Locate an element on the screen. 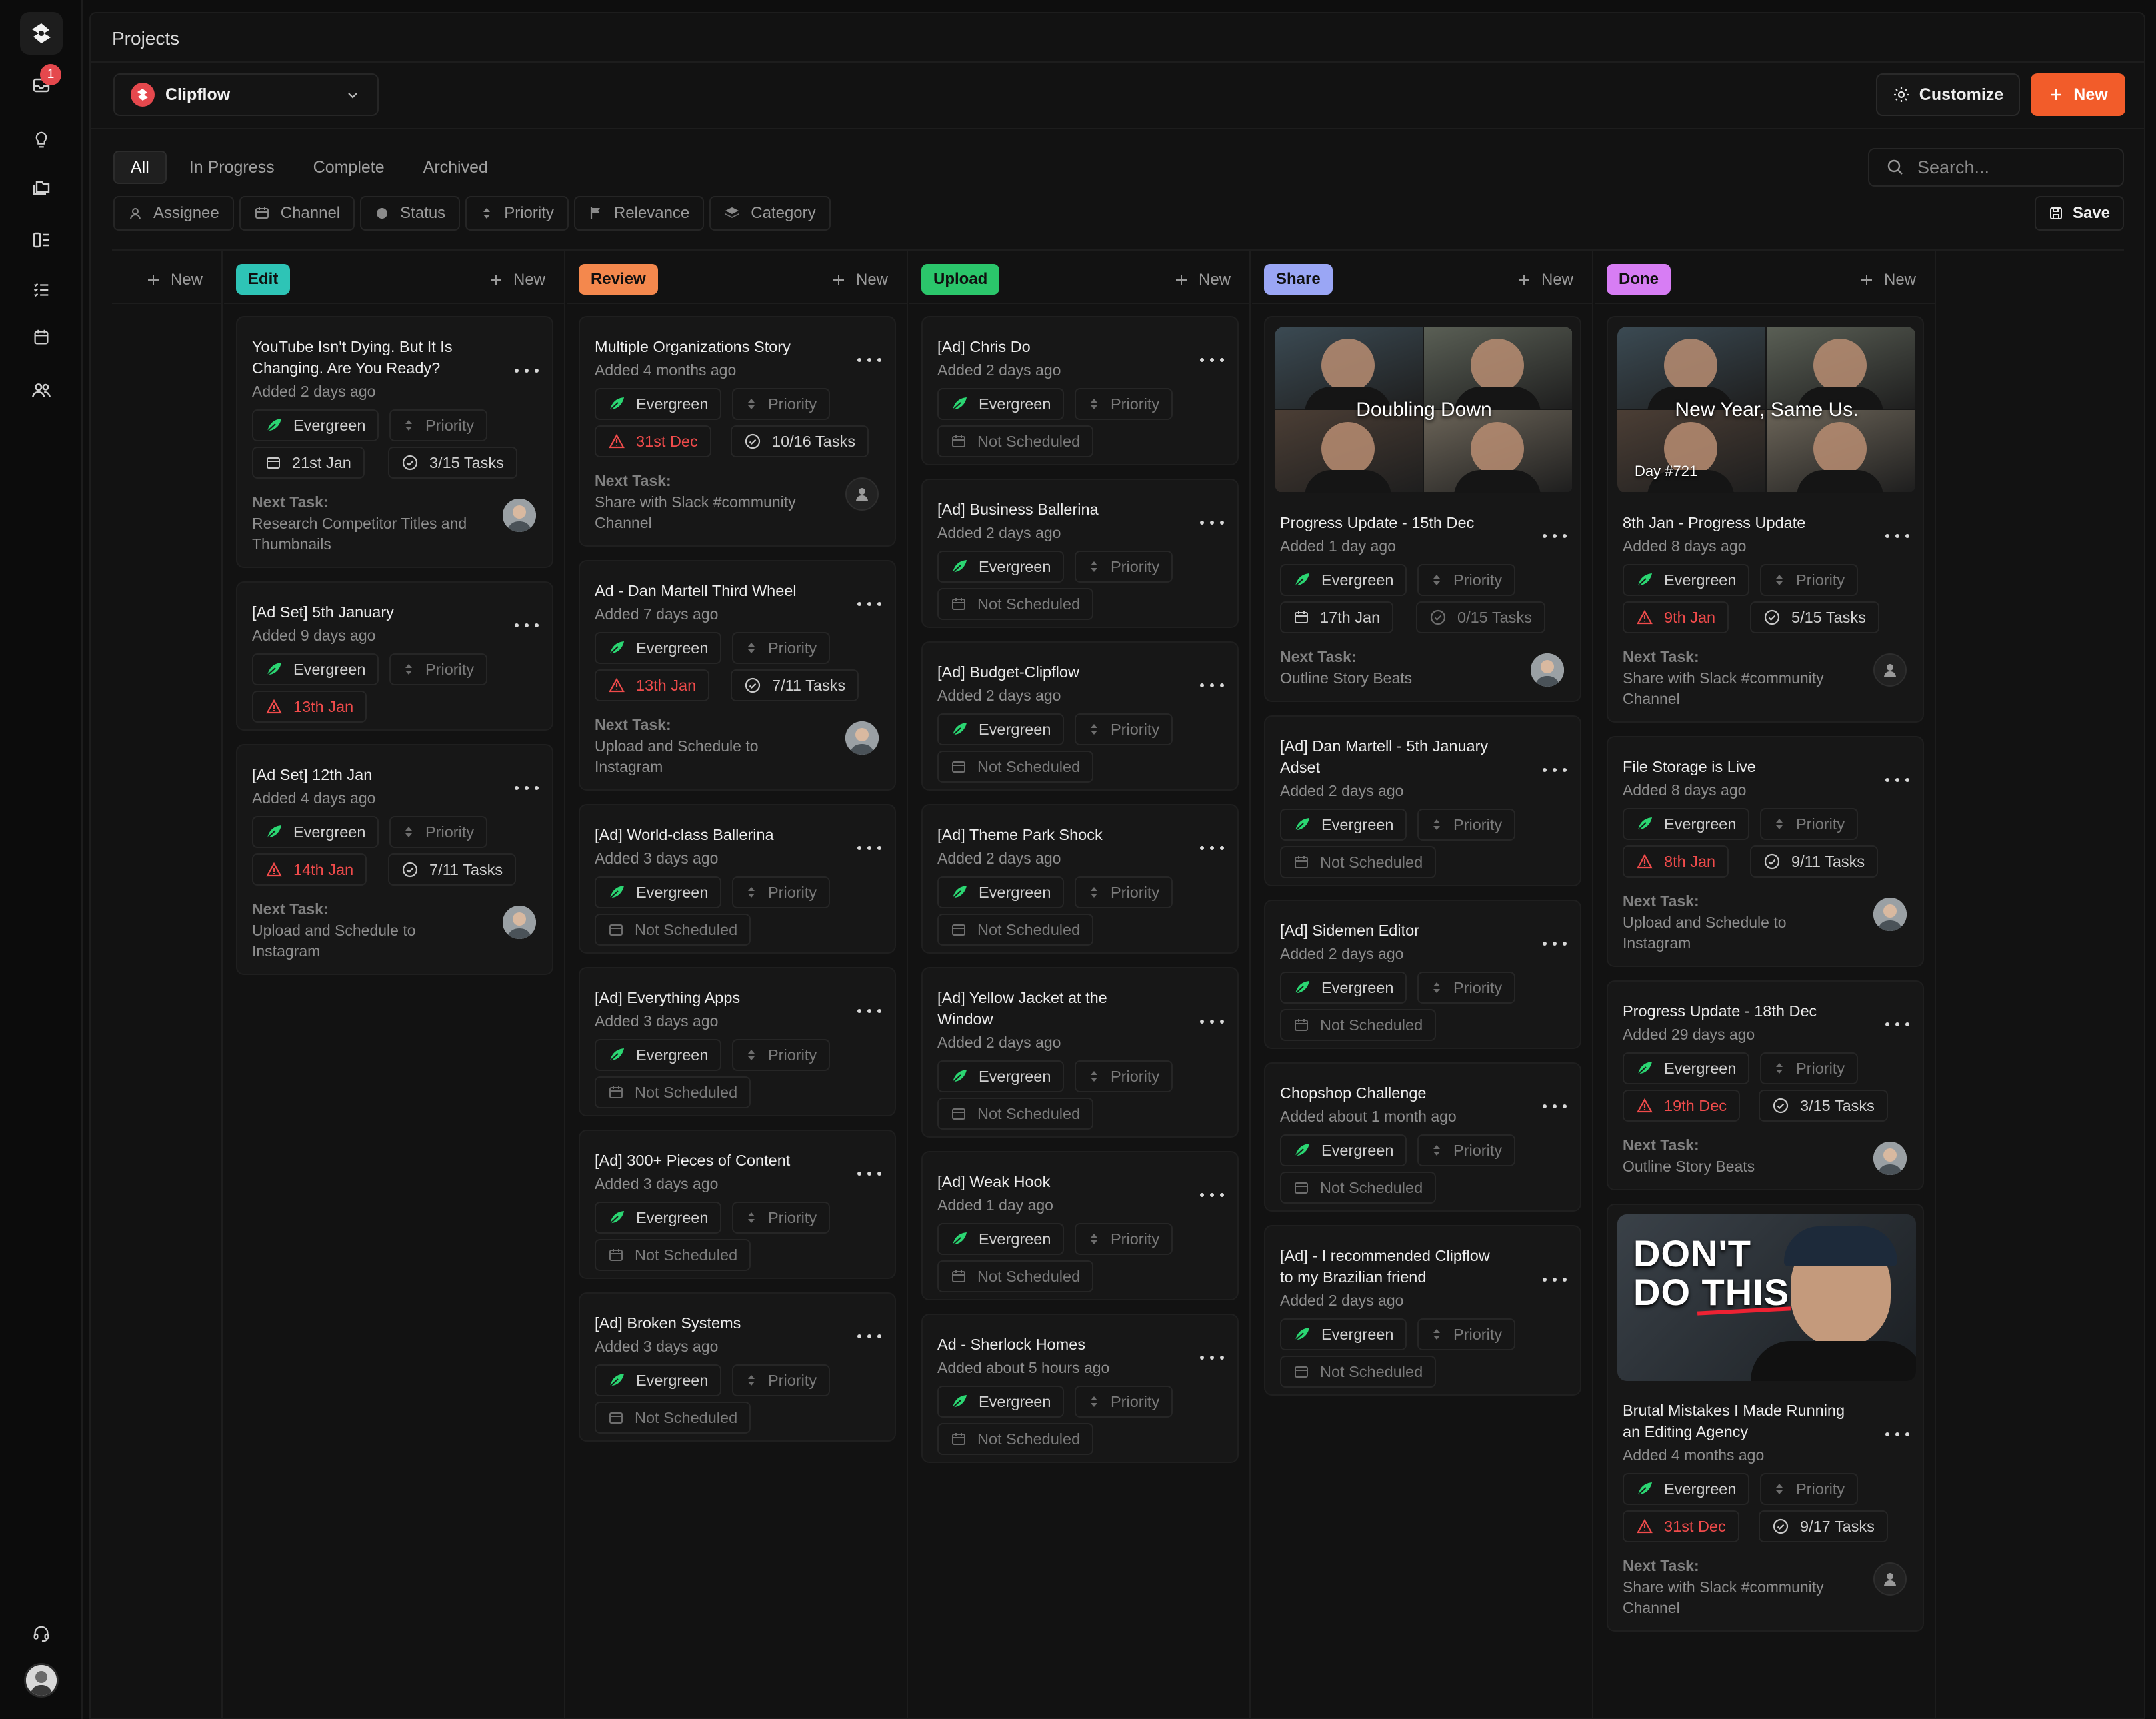 This screenshot has height=1719, width=2156. video-thumbnail: New Year, Same Us. Day #721 is located at coordinates (1766, 410).